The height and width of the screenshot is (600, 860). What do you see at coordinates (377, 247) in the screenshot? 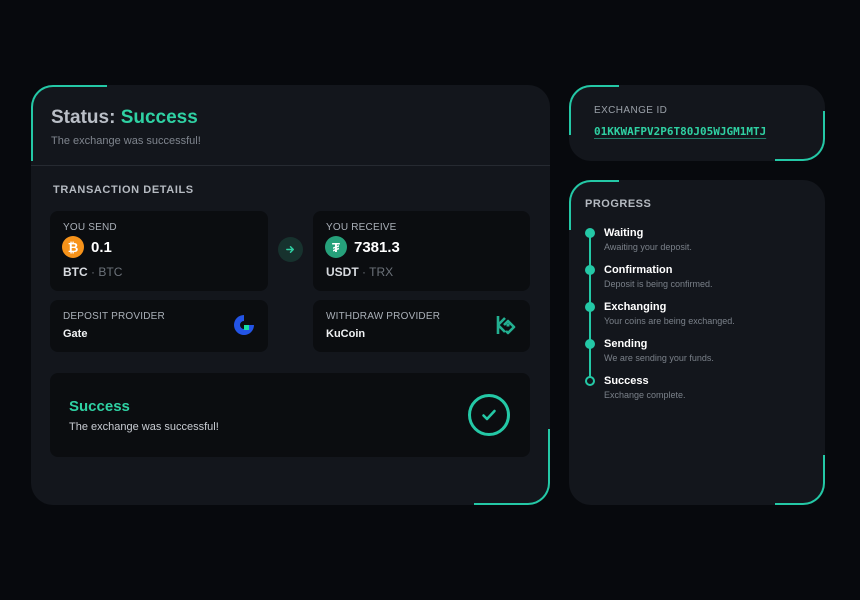
I see `receive-amount: 7381.3` at bounding box center [377, 247].